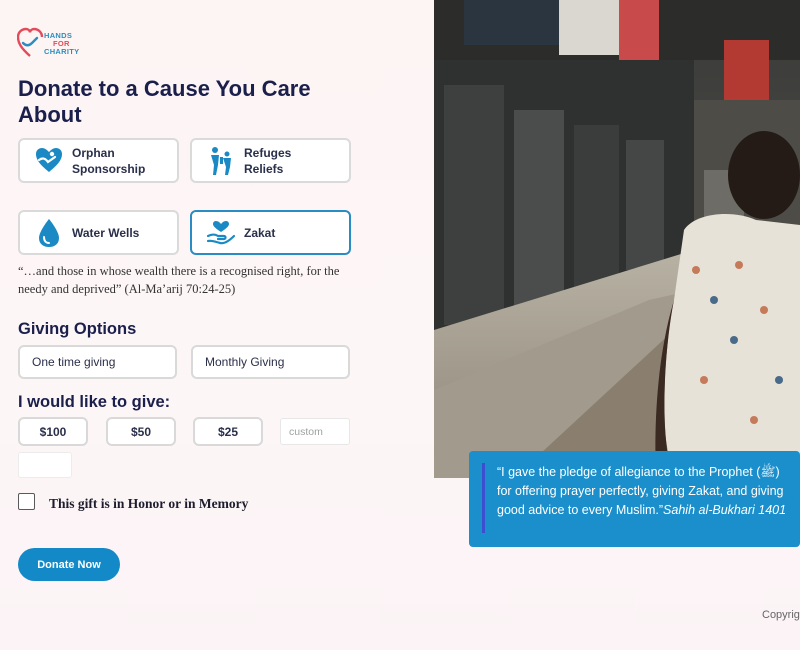 The image size is (800, 650). What do you see at coordinates (221, 161) in the screenshot?
I see `refugees-icon` at bounding box center [221, 161].